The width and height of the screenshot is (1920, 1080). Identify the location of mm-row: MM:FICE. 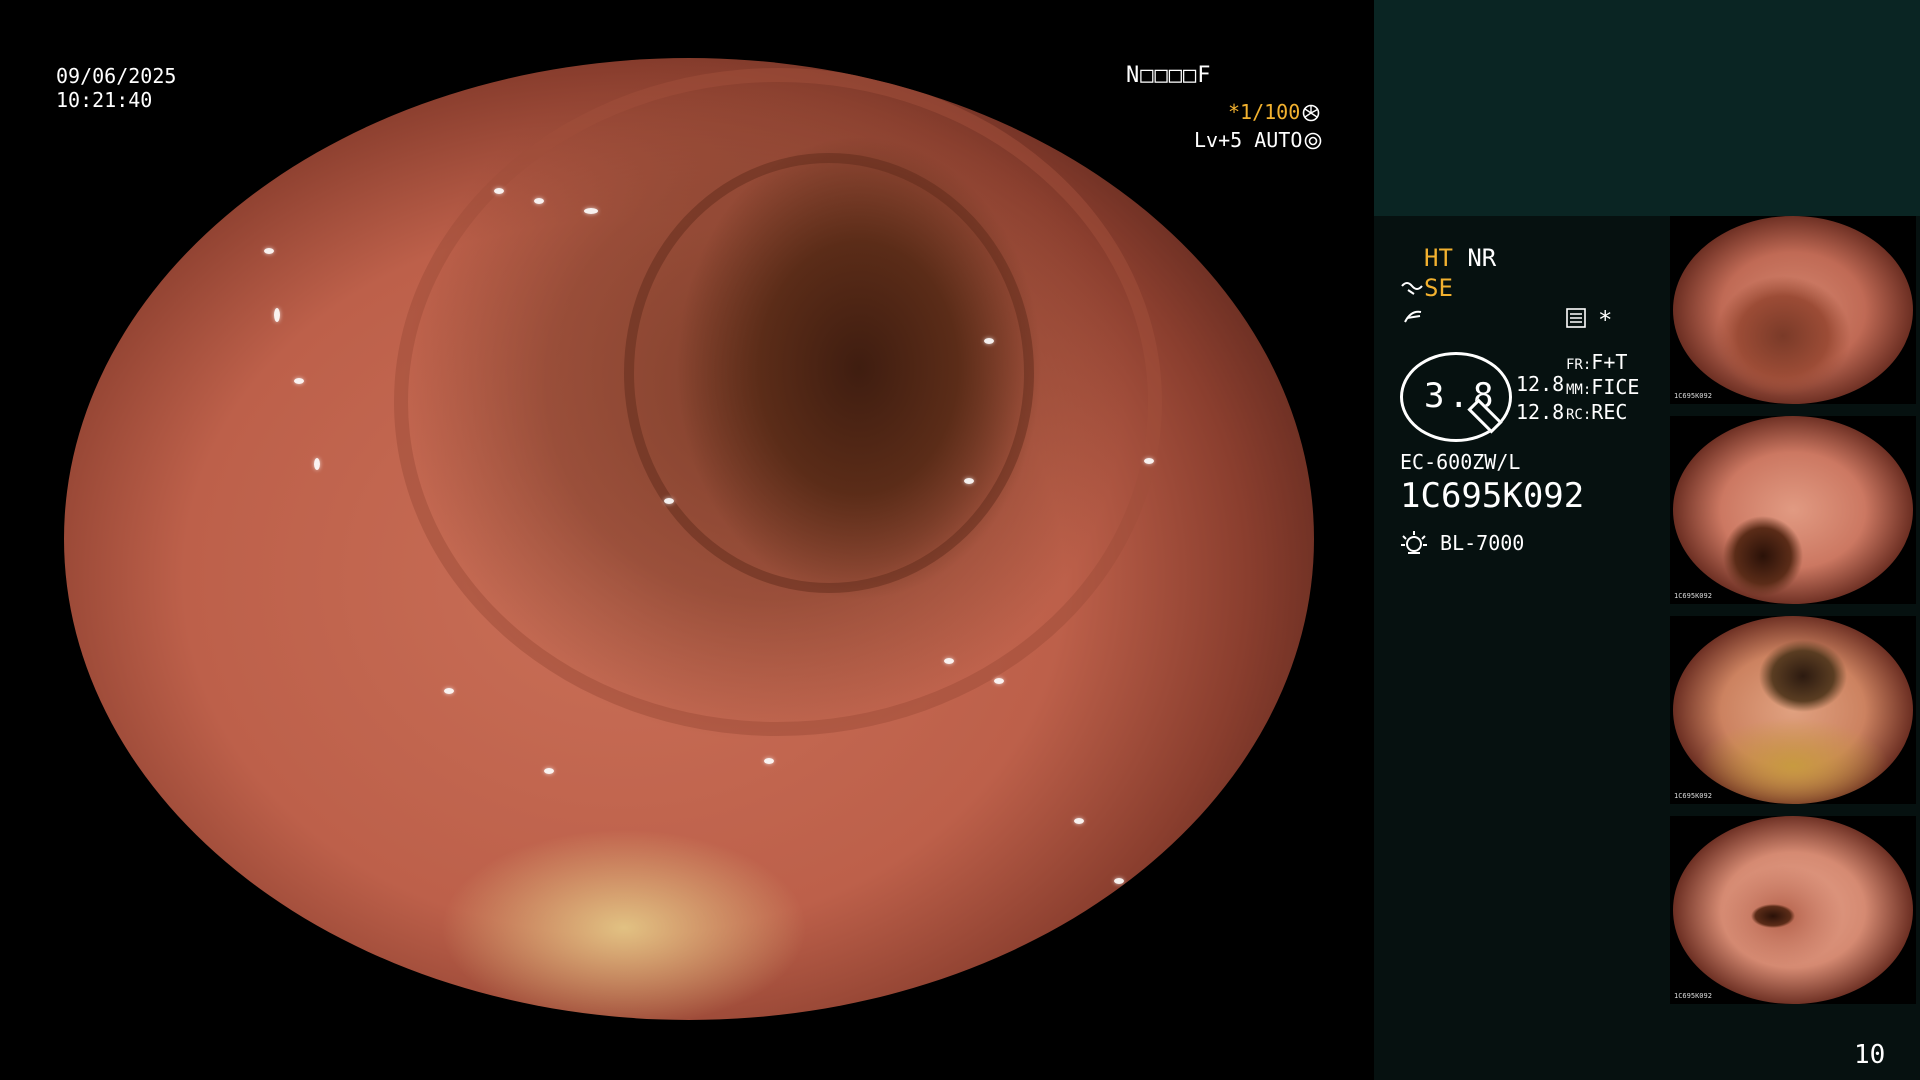
(1602, 387).